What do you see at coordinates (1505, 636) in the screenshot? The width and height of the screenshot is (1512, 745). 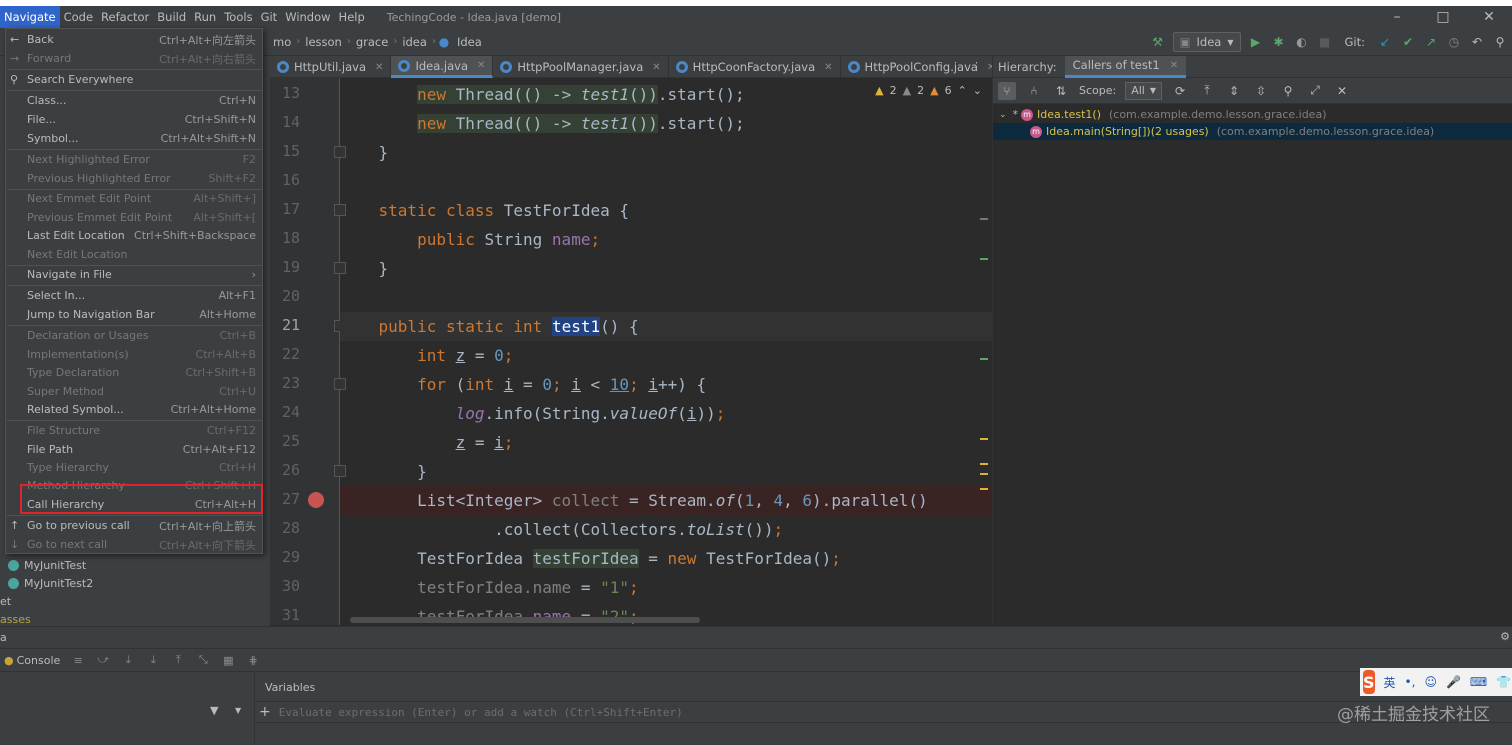 I see `gear-icon: ⚙` at bounding box center [1505, 636].